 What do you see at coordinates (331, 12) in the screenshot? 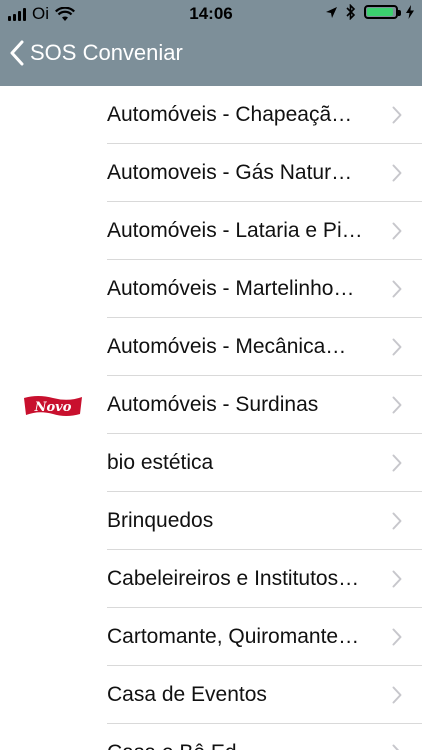
I see `location-arrow-icon` at bounding box center [331, 12].